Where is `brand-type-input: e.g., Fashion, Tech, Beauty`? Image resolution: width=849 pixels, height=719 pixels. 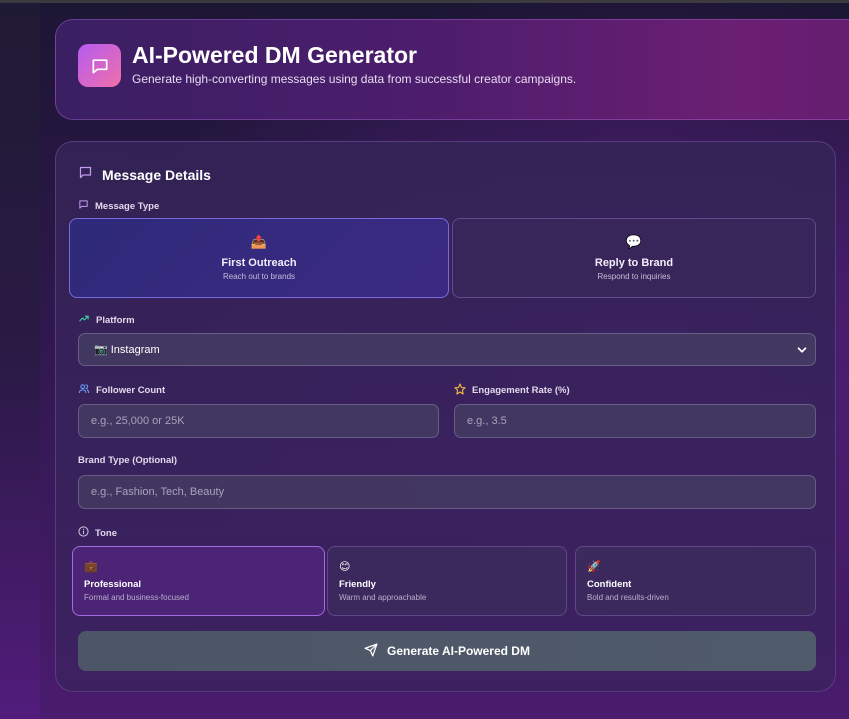 brand-type-input: e.g., Fashion, Tech, Beauty is located at coordinates (447, 492).